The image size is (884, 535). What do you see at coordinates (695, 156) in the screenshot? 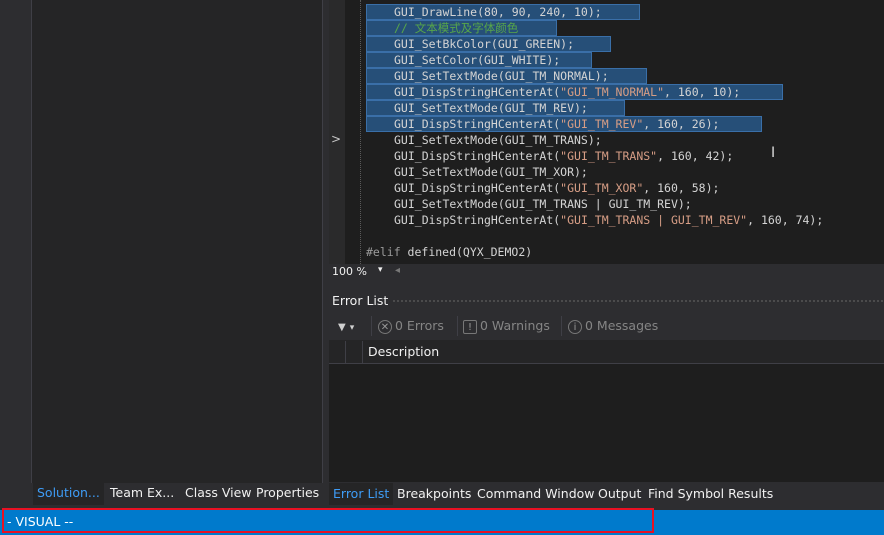
I see `code-token: , 160, 42);` at bounding box center [695, 156].